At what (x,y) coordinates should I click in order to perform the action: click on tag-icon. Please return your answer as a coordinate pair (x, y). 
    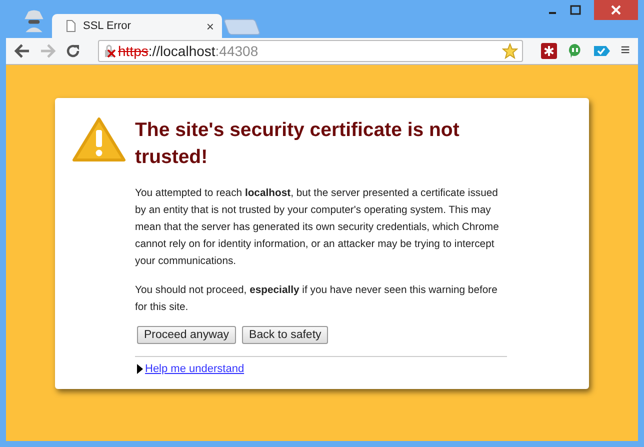
    Looking at the image, I should click on (601, 51).